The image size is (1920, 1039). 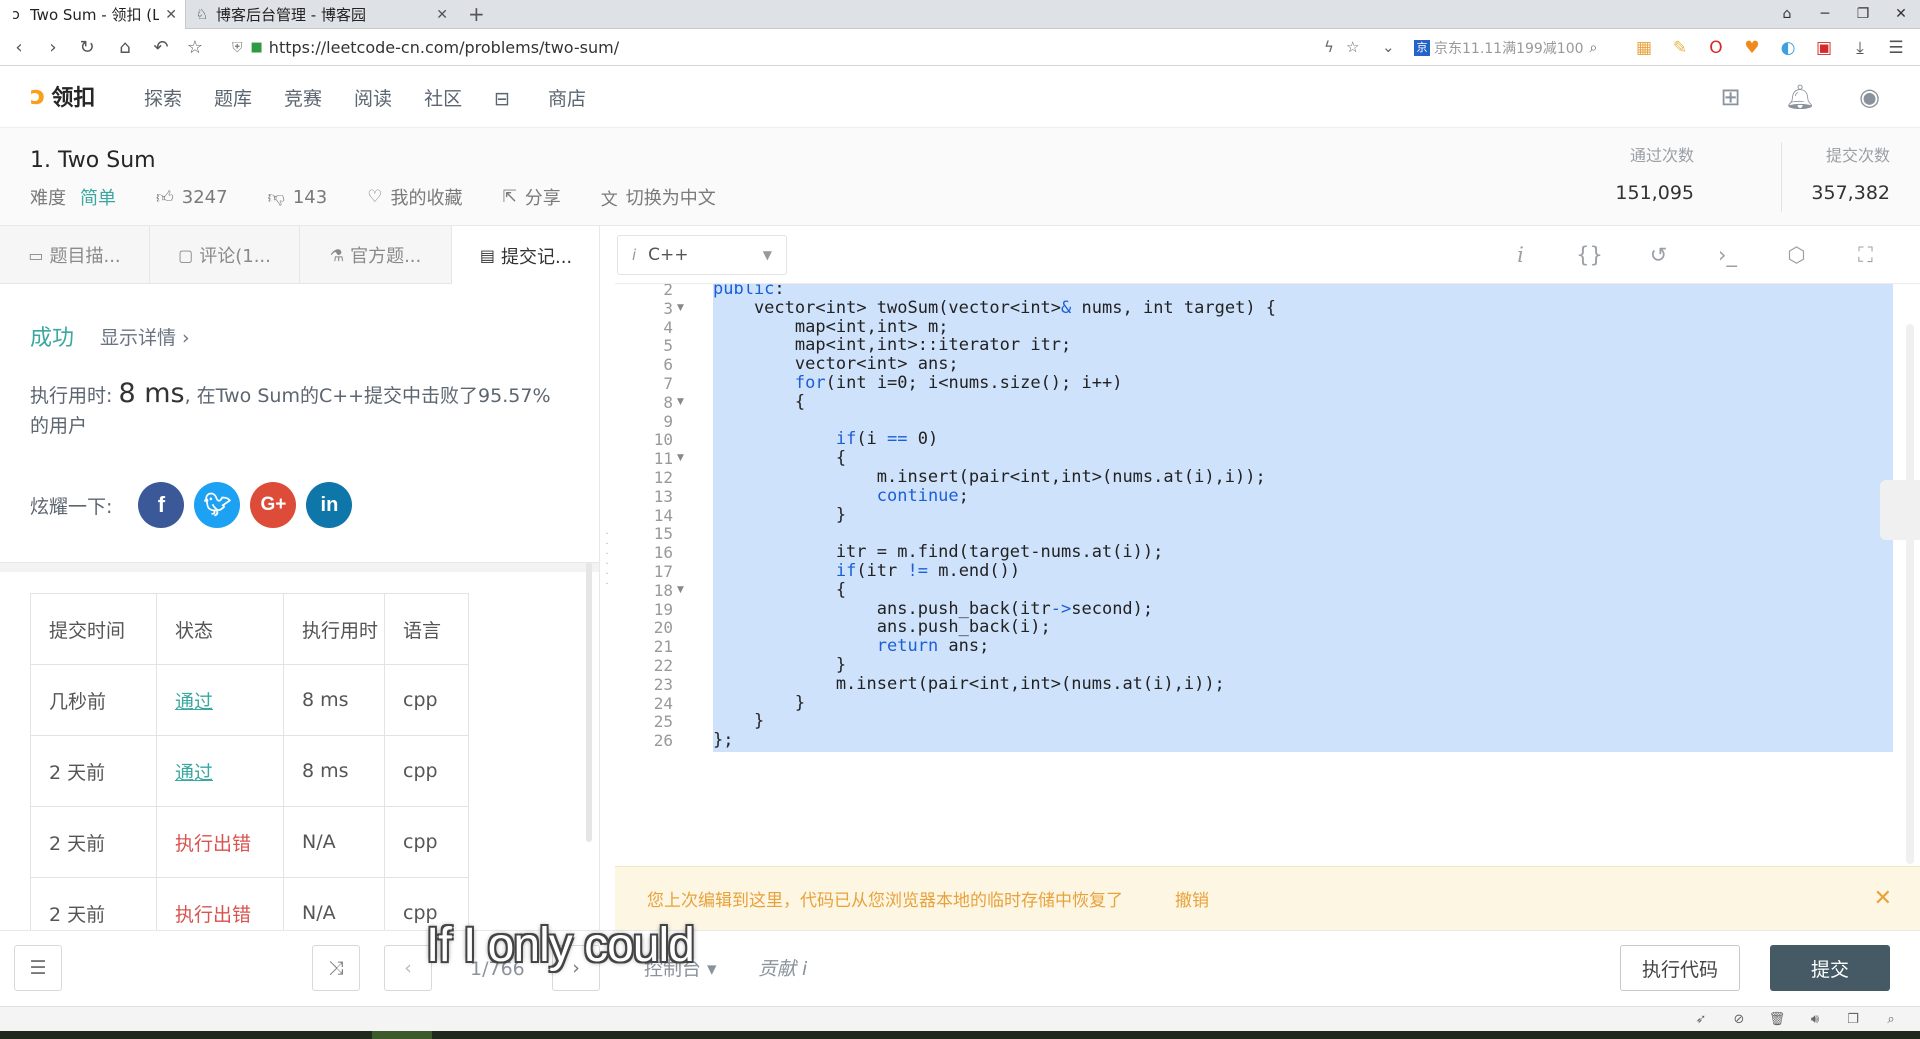 What do you see at coordinates (443, 97) in the screenshot?
I see `nav-item-community: 社区` at bounding box center [443, 97].